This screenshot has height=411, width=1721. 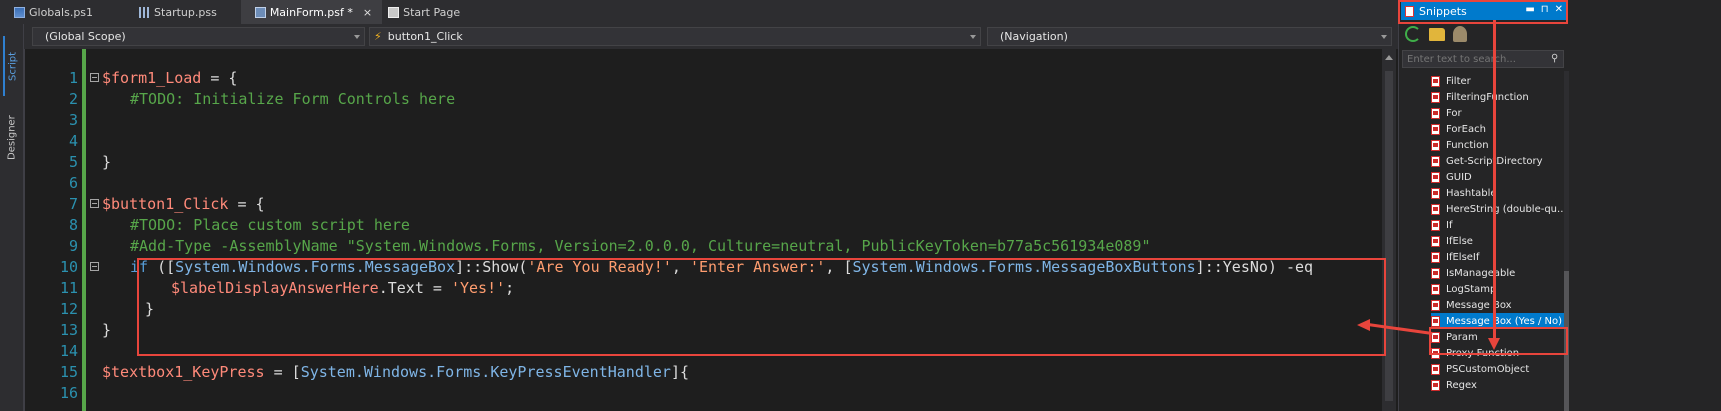 I want to click on snippet-label: ForEach, so click(x=1466, y=129).